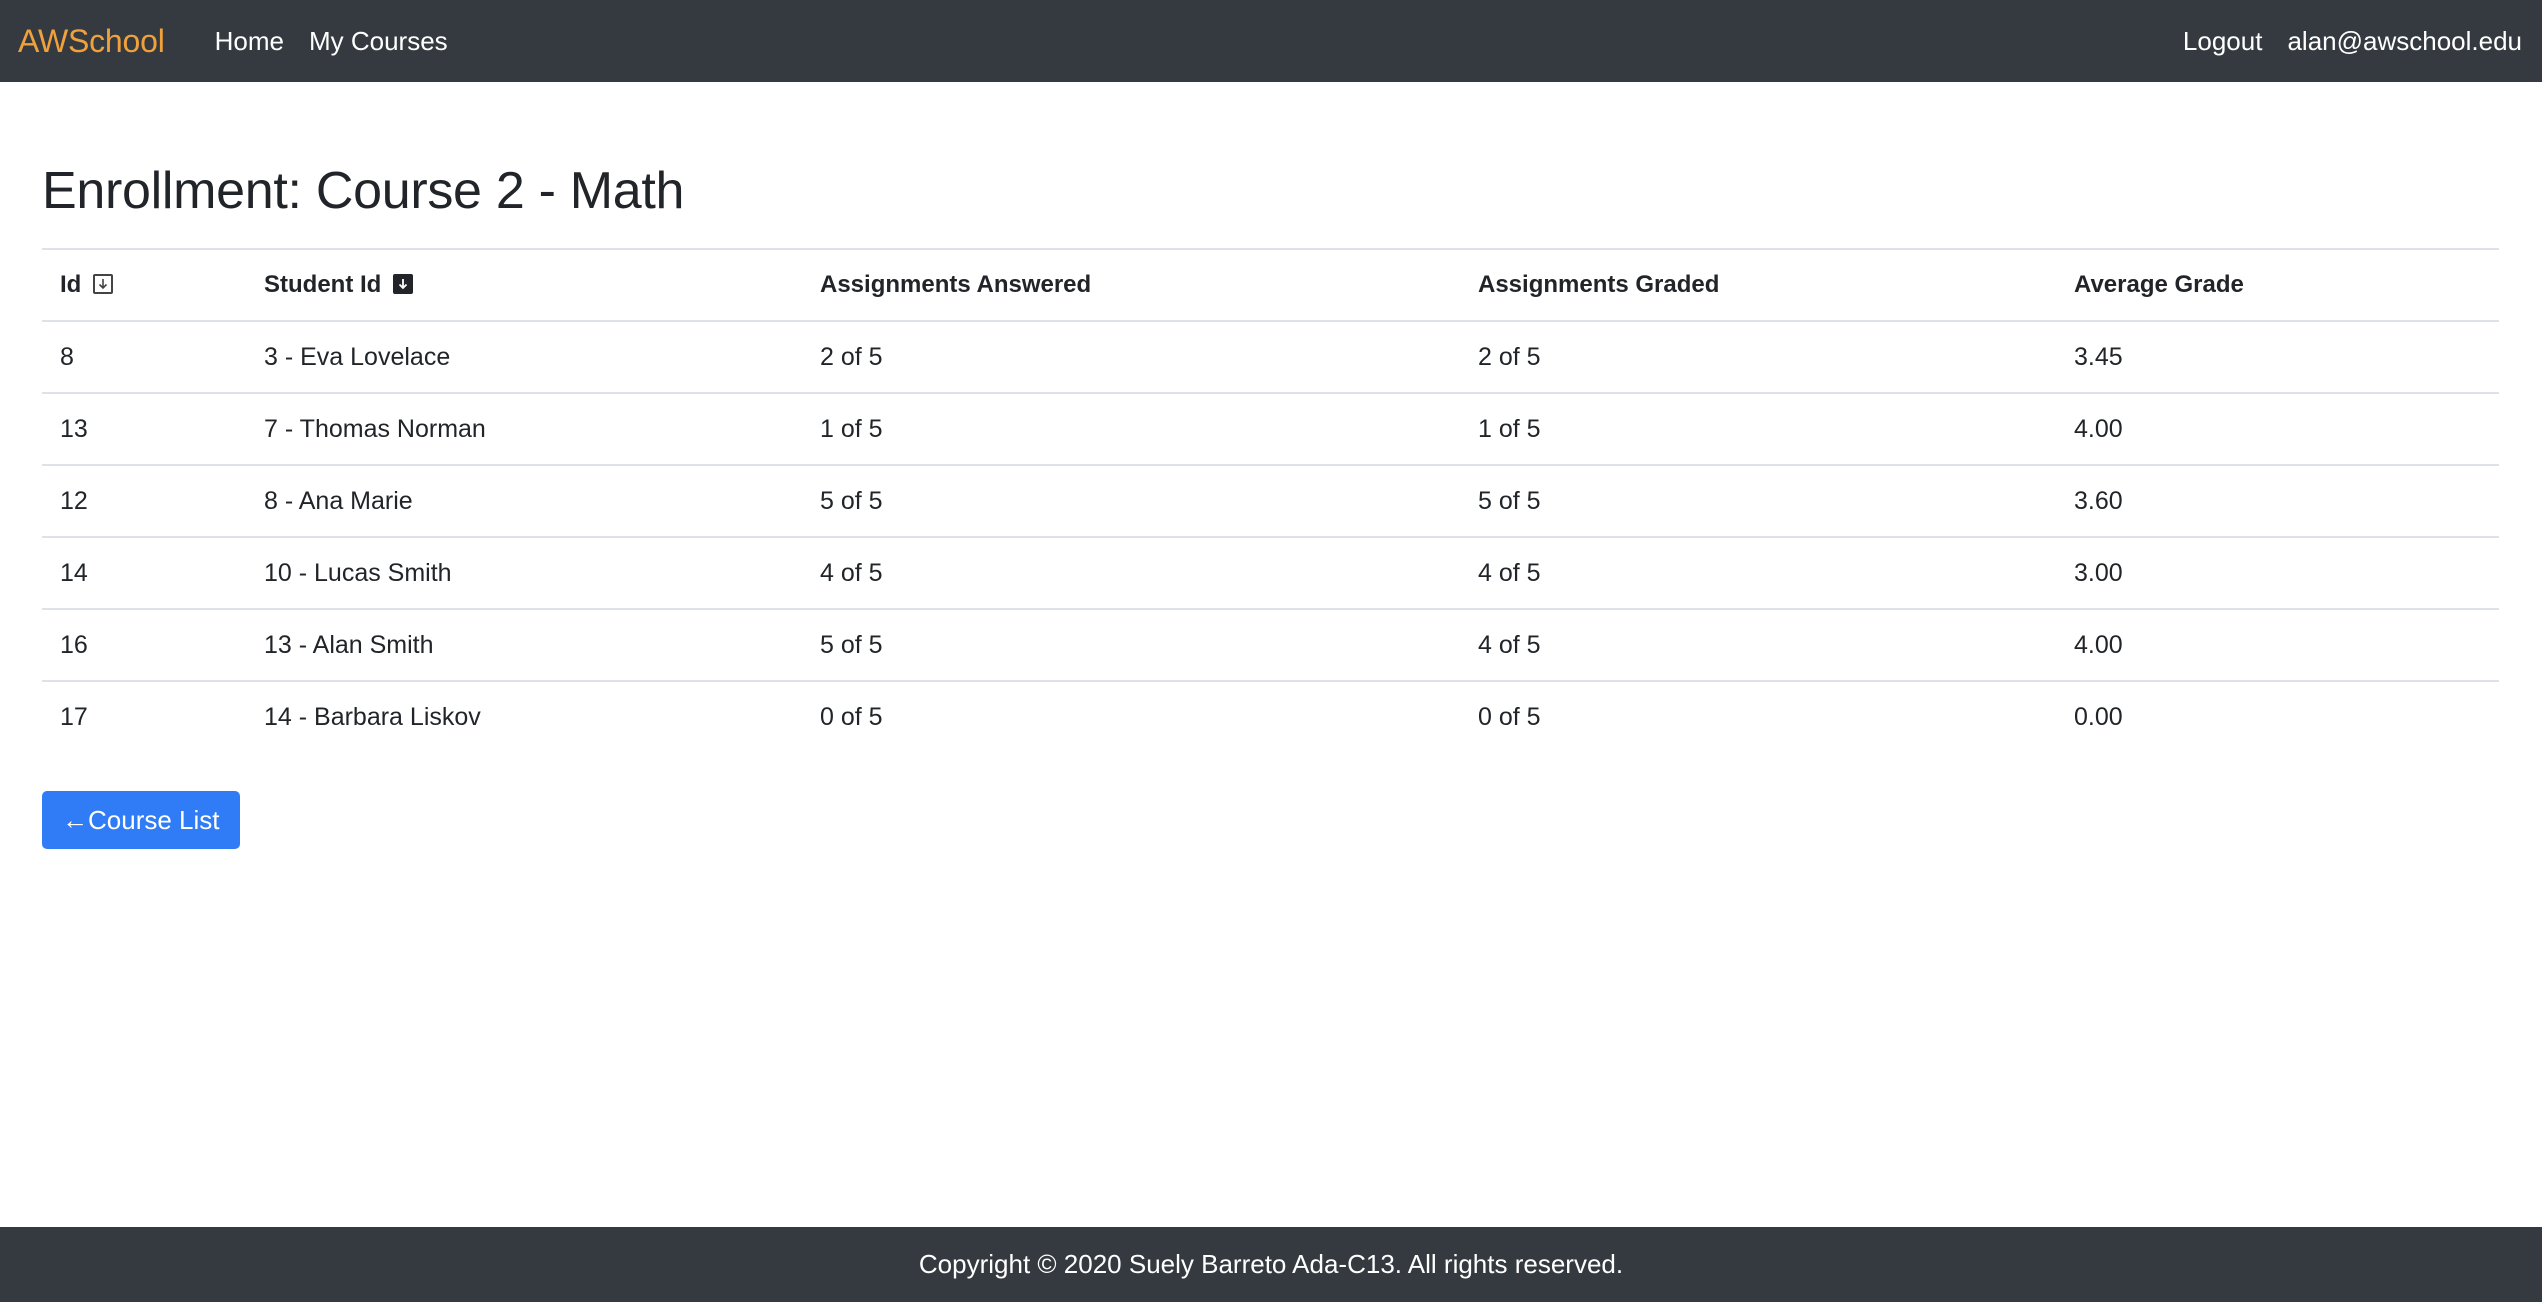 The width and height of the screenshot is (2542, 1302). What do you see at coordinates (524, 285) in the screenshot?
I see `column-header-student-id: Student Id` at bounding box center [524, 285].